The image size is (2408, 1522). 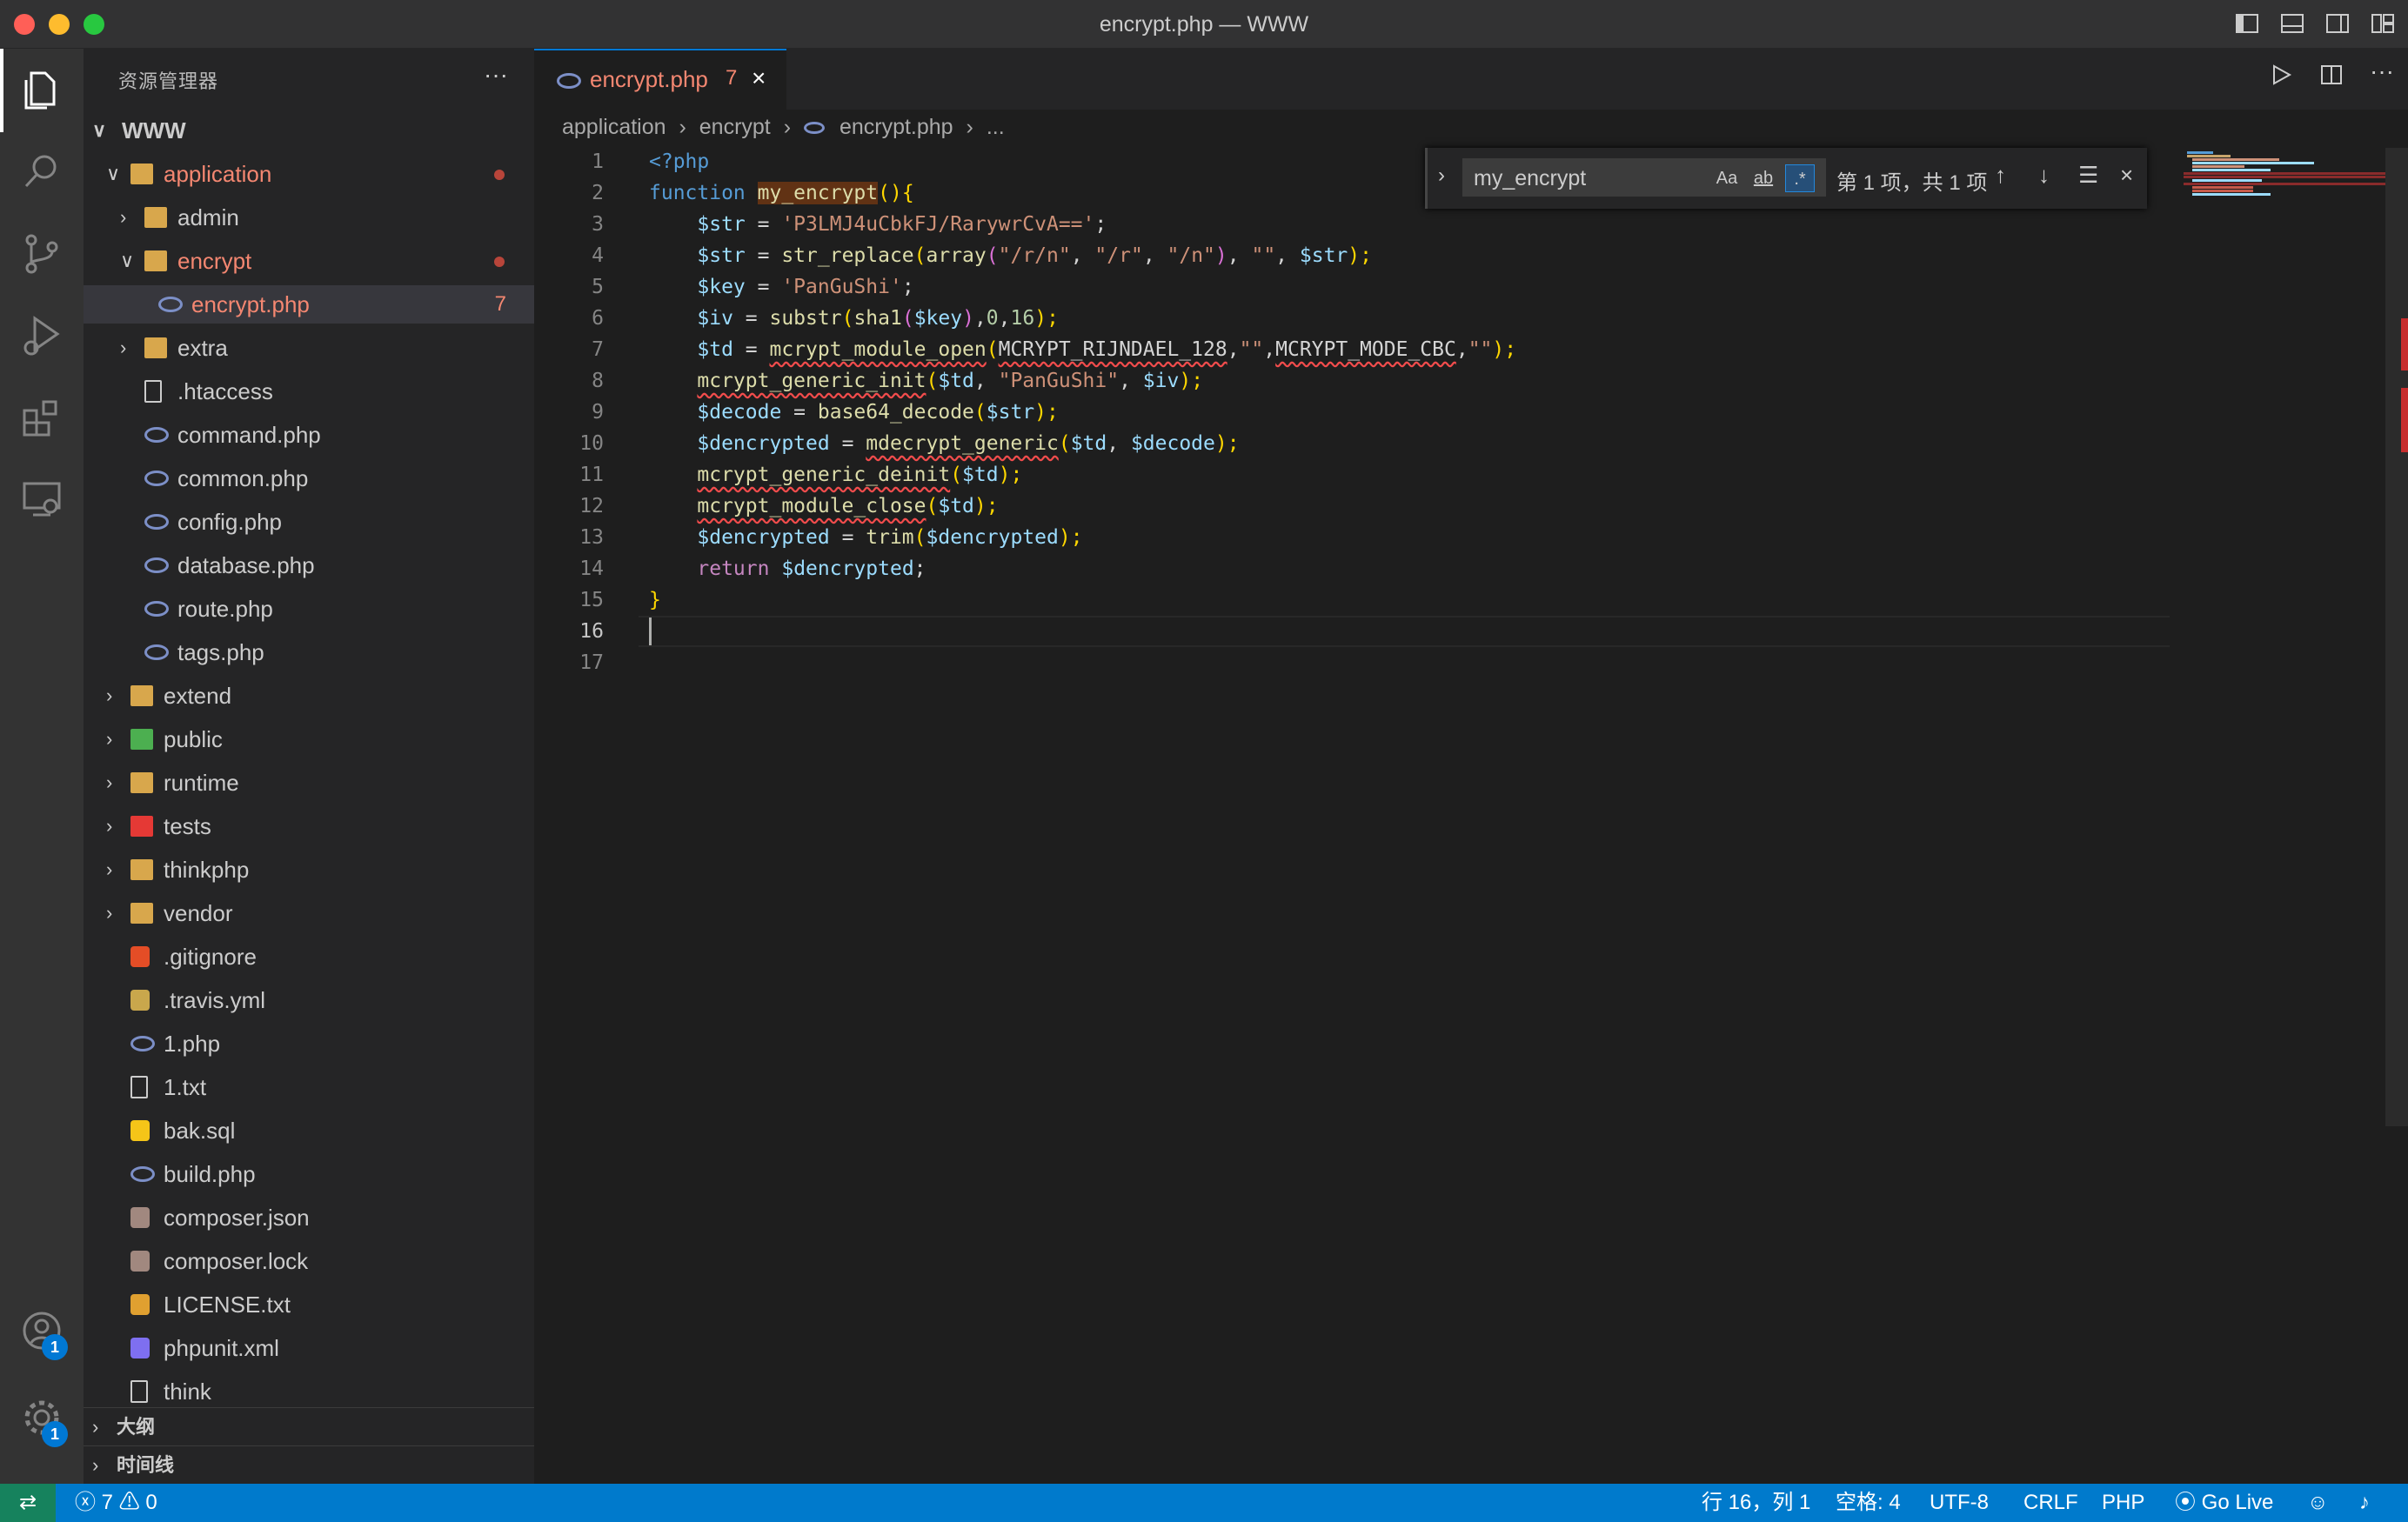 What do you see at coordinates (210, 1174) in the screenshot?
I see `tree-item-label: build.php` at bounding box center [210, 1174].